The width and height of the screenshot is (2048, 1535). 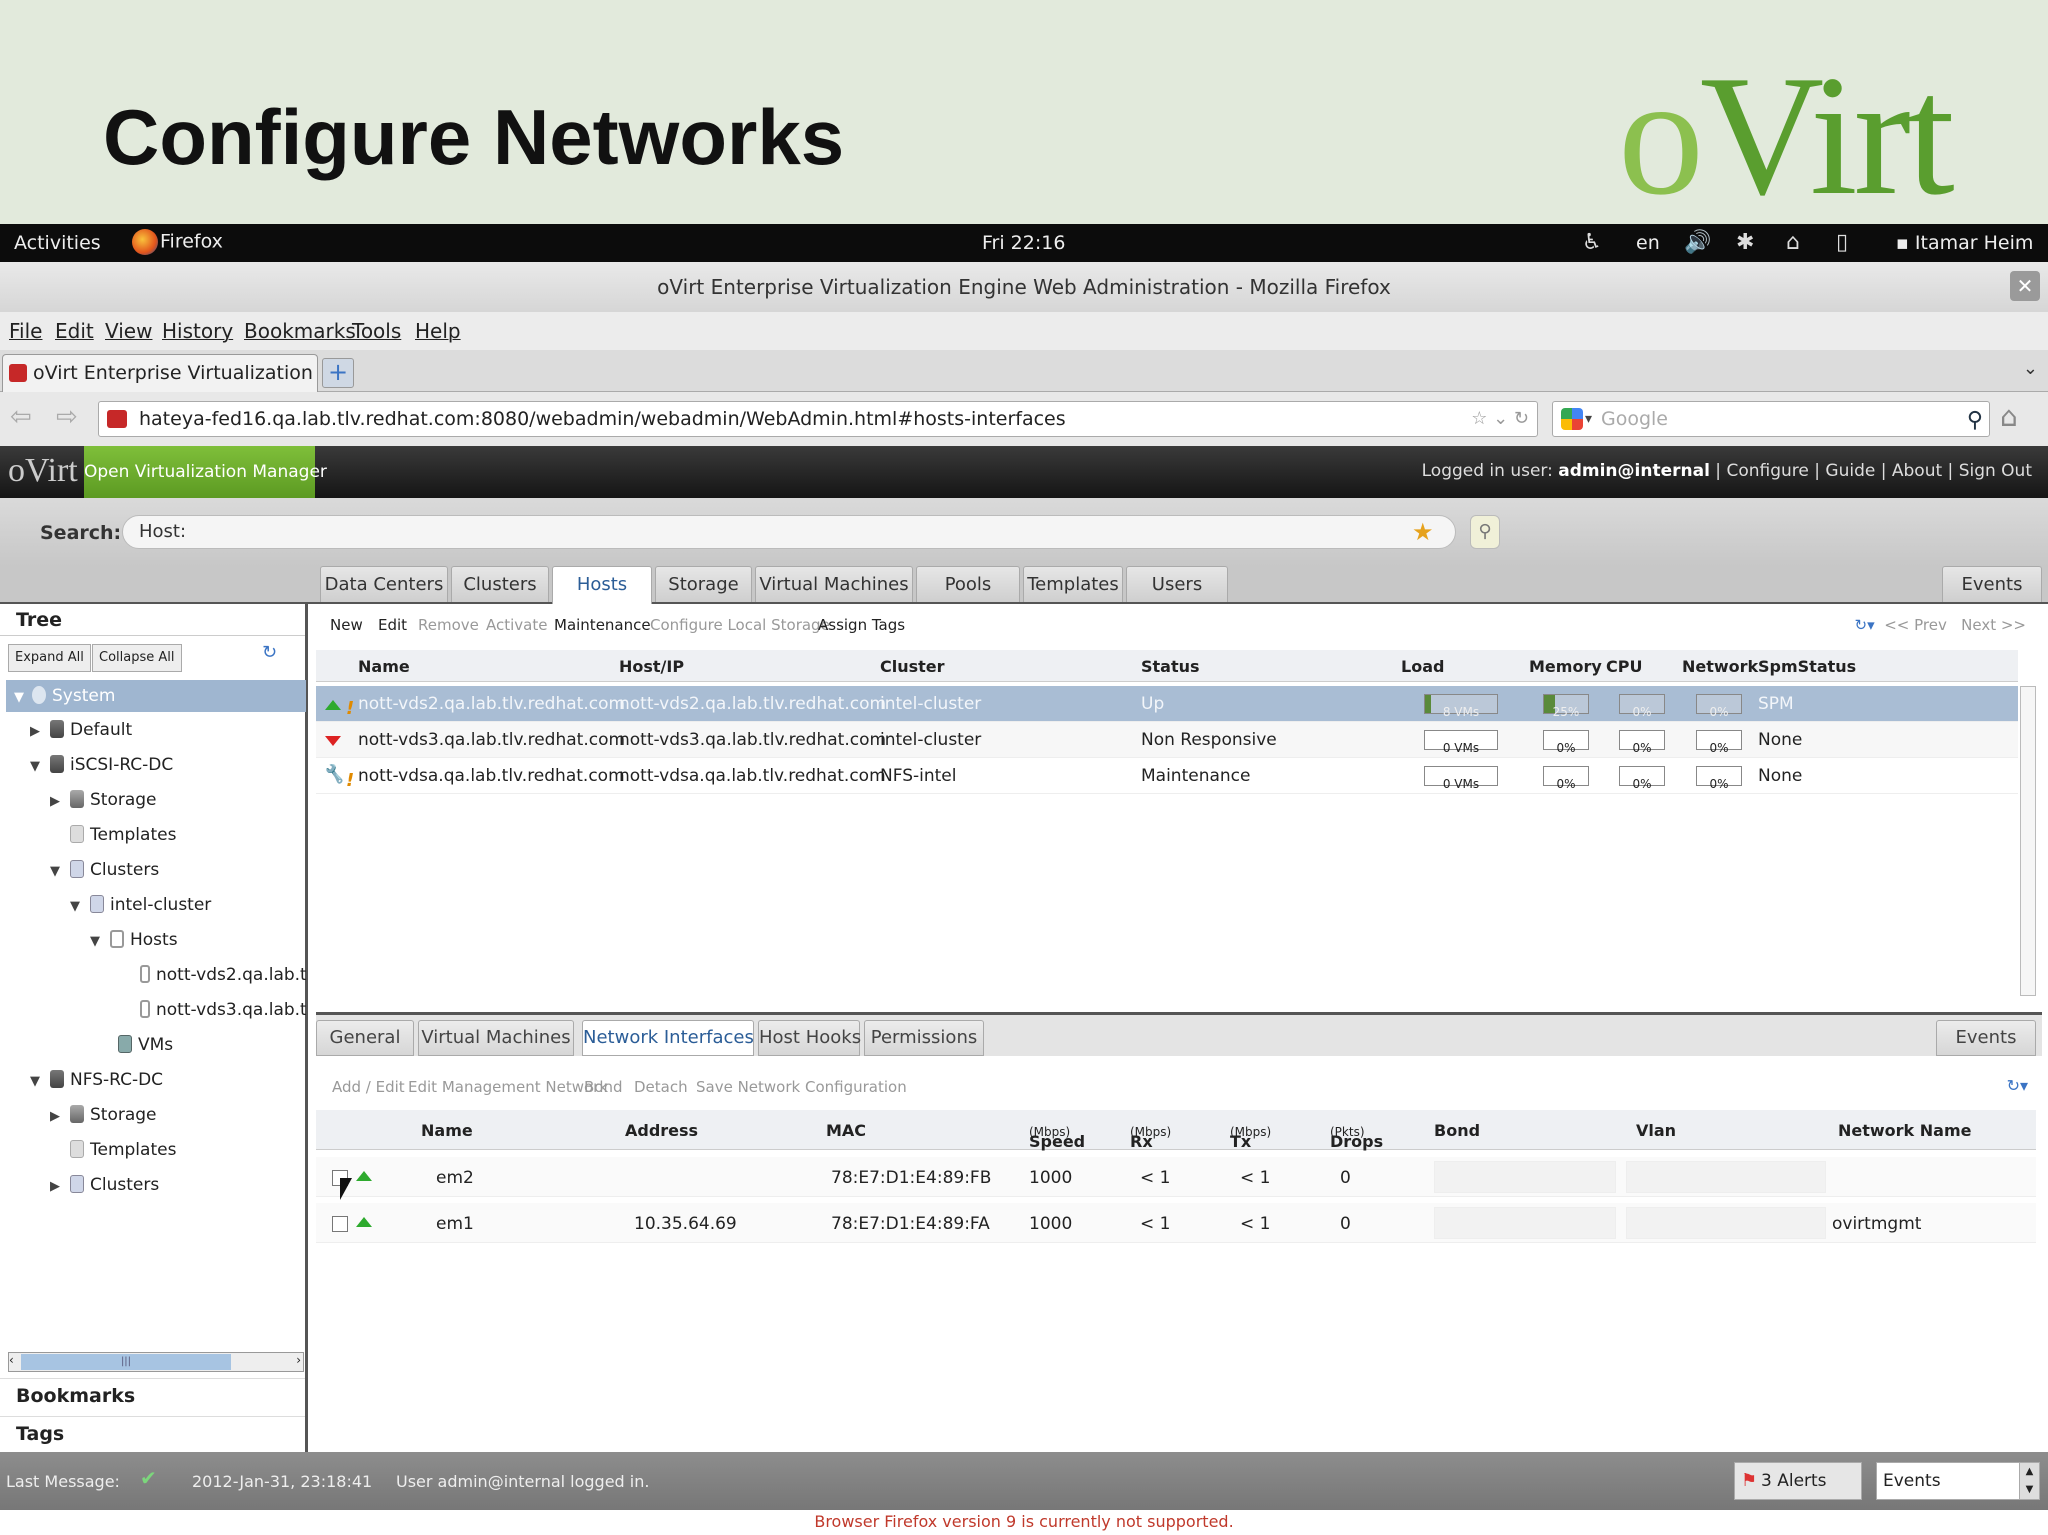 What do you see at coordinates (448, 625) in the screenshot?
I see `remove-host-button: Remove` at bounding box center [448, 625].